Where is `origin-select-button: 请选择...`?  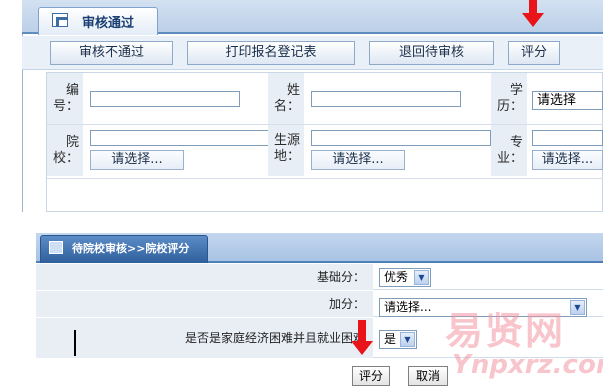
origin-select-button: 请选择... is located at coordinates (358, 160).